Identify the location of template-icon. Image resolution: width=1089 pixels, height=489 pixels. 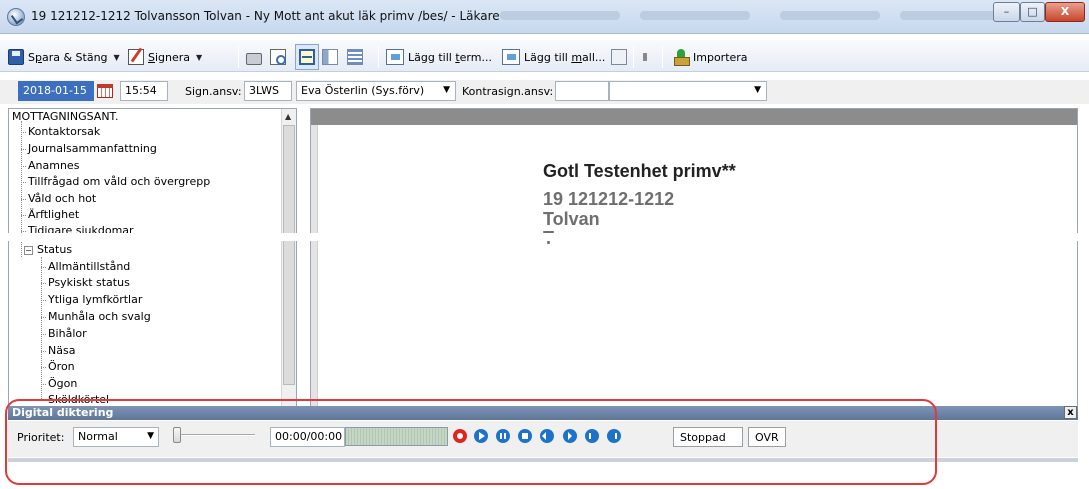
(511, 57).